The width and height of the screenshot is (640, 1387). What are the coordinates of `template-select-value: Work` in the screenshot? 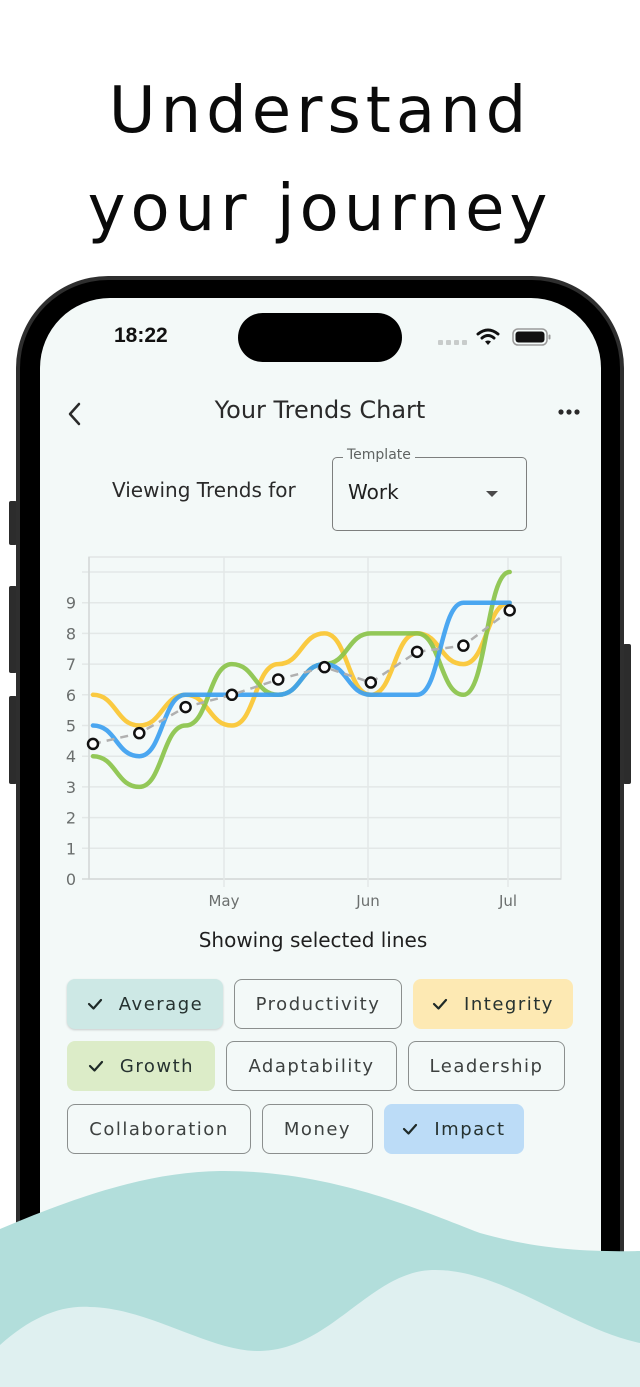 It's located at (373, 492).